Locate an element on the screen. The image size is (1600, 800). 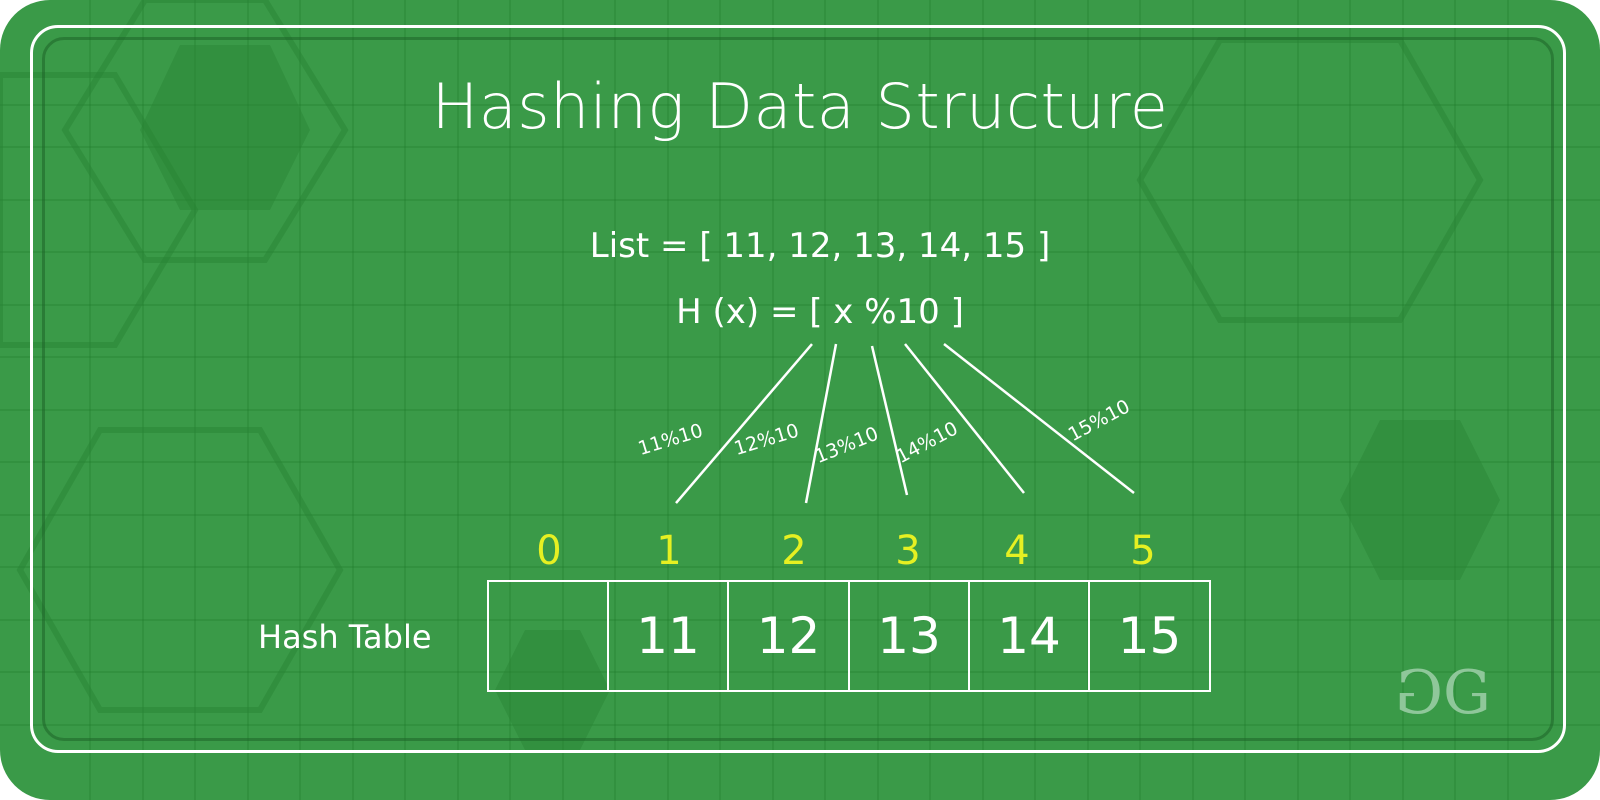
hash-table-cell-4: 14 is located at coordinates (1030, 636).